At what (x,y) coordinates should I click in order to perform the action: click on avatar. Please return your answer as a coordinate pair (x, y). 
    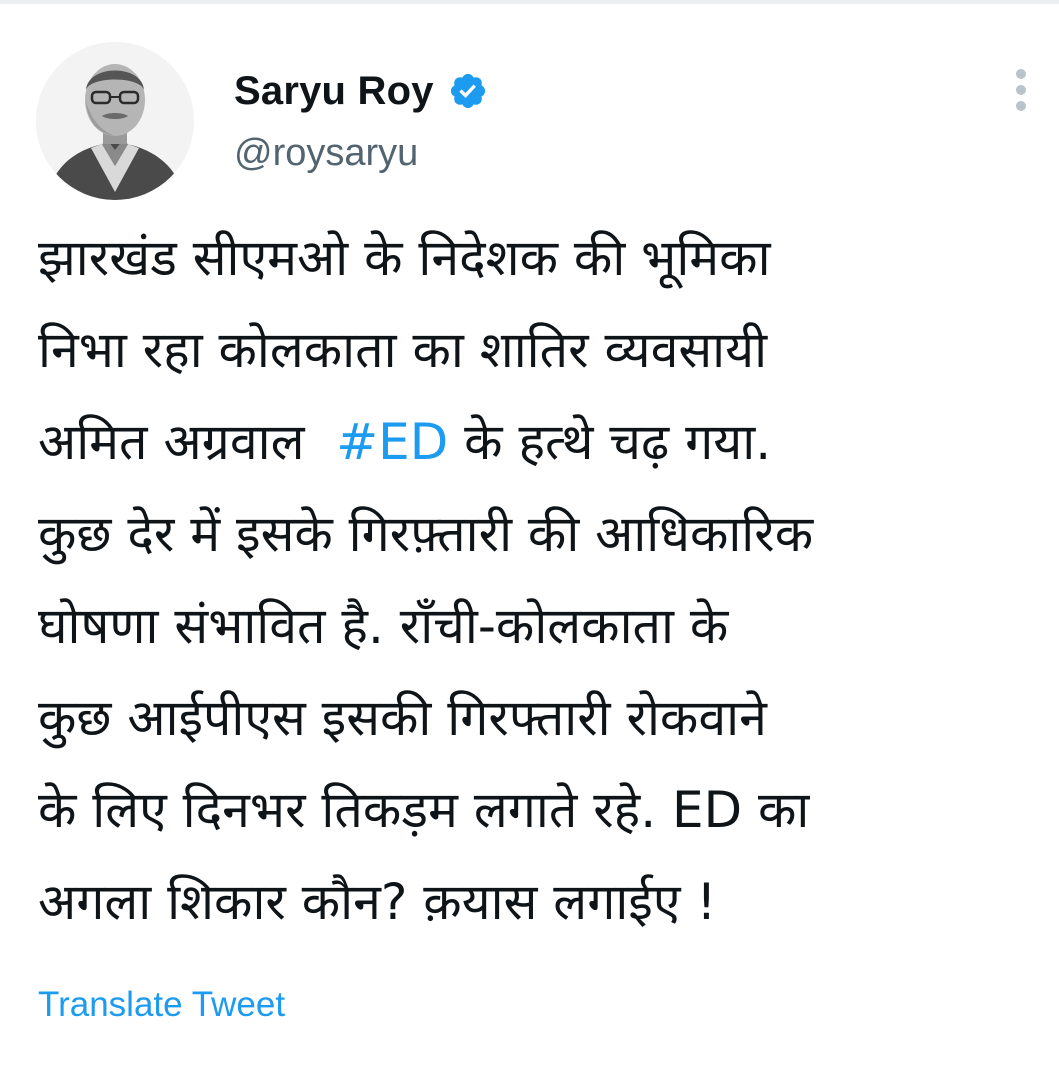
    Looking at the image, I should click on (115, 121).